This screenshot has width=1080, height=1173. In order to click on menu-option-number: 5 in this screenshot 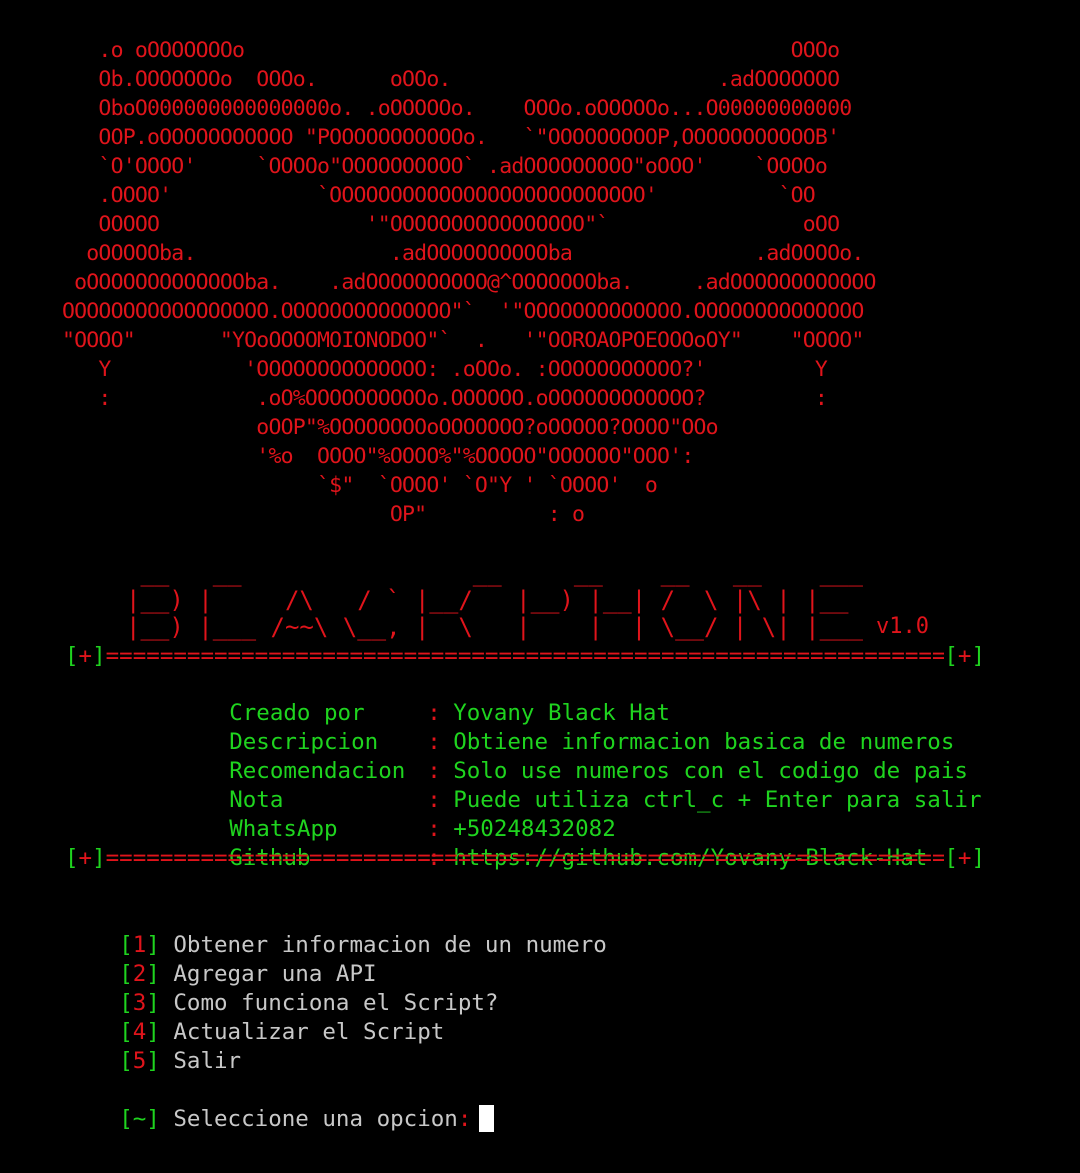, I will do `click(139, 1061)`.